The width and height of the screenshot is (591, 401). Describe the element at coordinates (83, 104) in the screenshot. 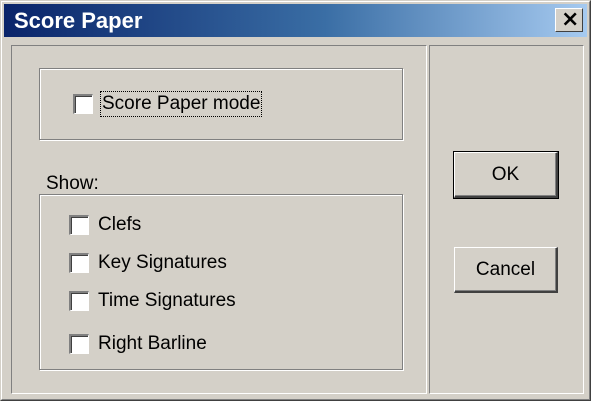

I see `score-paper-mode-checkbox` at that location.